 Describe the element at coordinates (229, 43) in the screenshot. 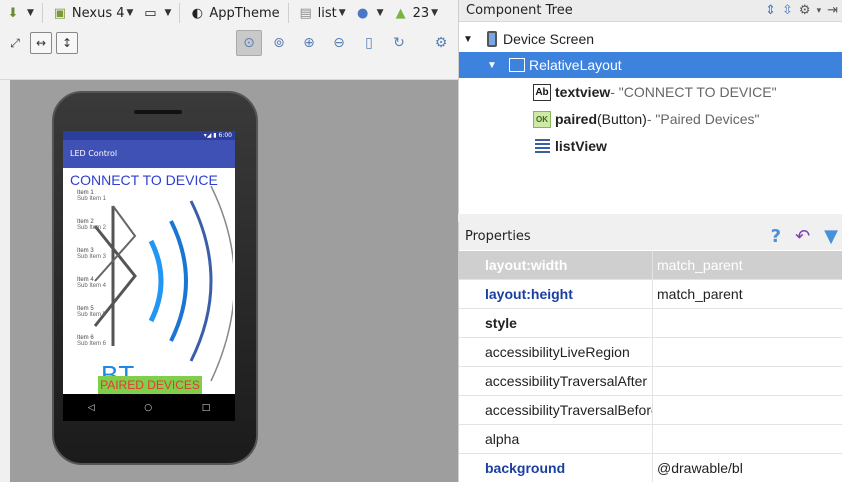

I see `toolbar-row-zoom: ⤢ ↔ ↕ ⊙ ⊚ ⊕ ⊖ ▯ ↻ ⚙` at that location.